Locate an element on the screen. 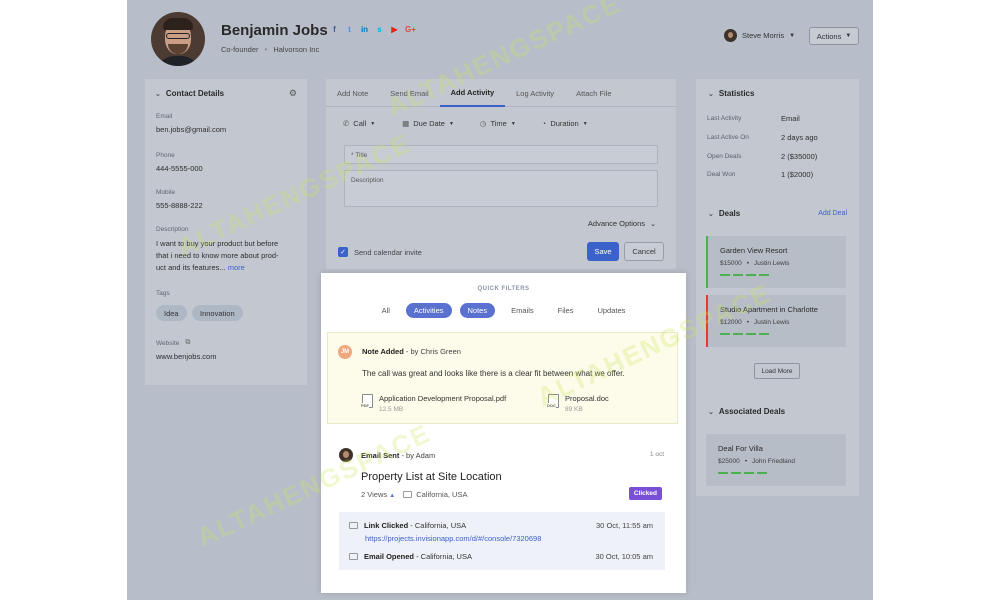  contact-details-header: ⌄ Contact Details is located at coordinates (189, 93).